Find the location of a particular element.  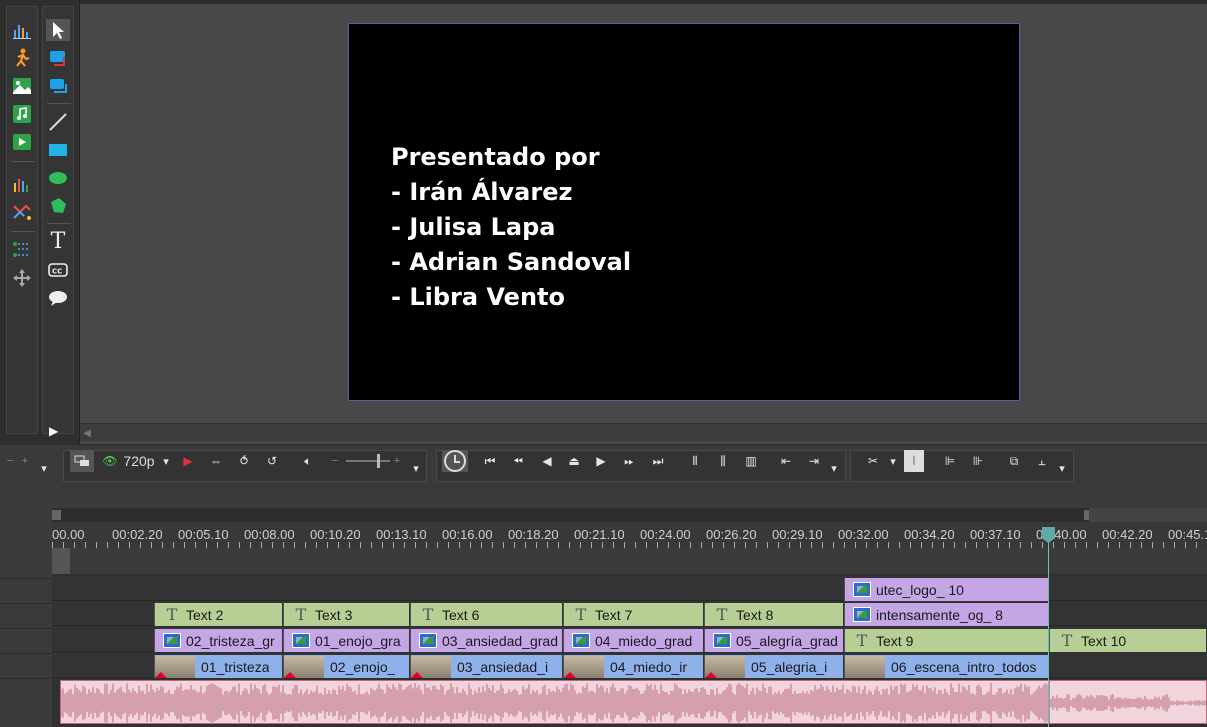

scissors-icon: ✂ is located at coordinates (873, 461).